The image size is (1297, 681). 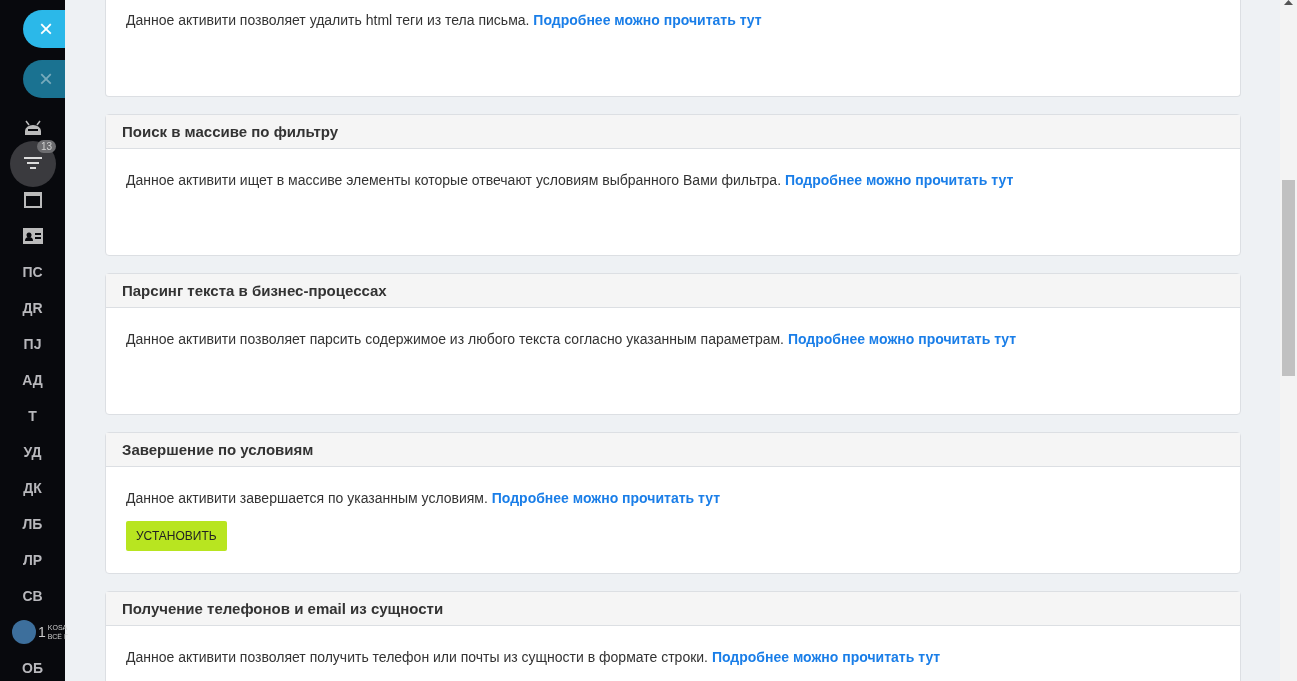 I want to click on card-description: Данное активити позволяет парсить содержимое из любого текста согласно указанным параметрам. Подробнее можно прочитать тут, so click(x=571, y=339).